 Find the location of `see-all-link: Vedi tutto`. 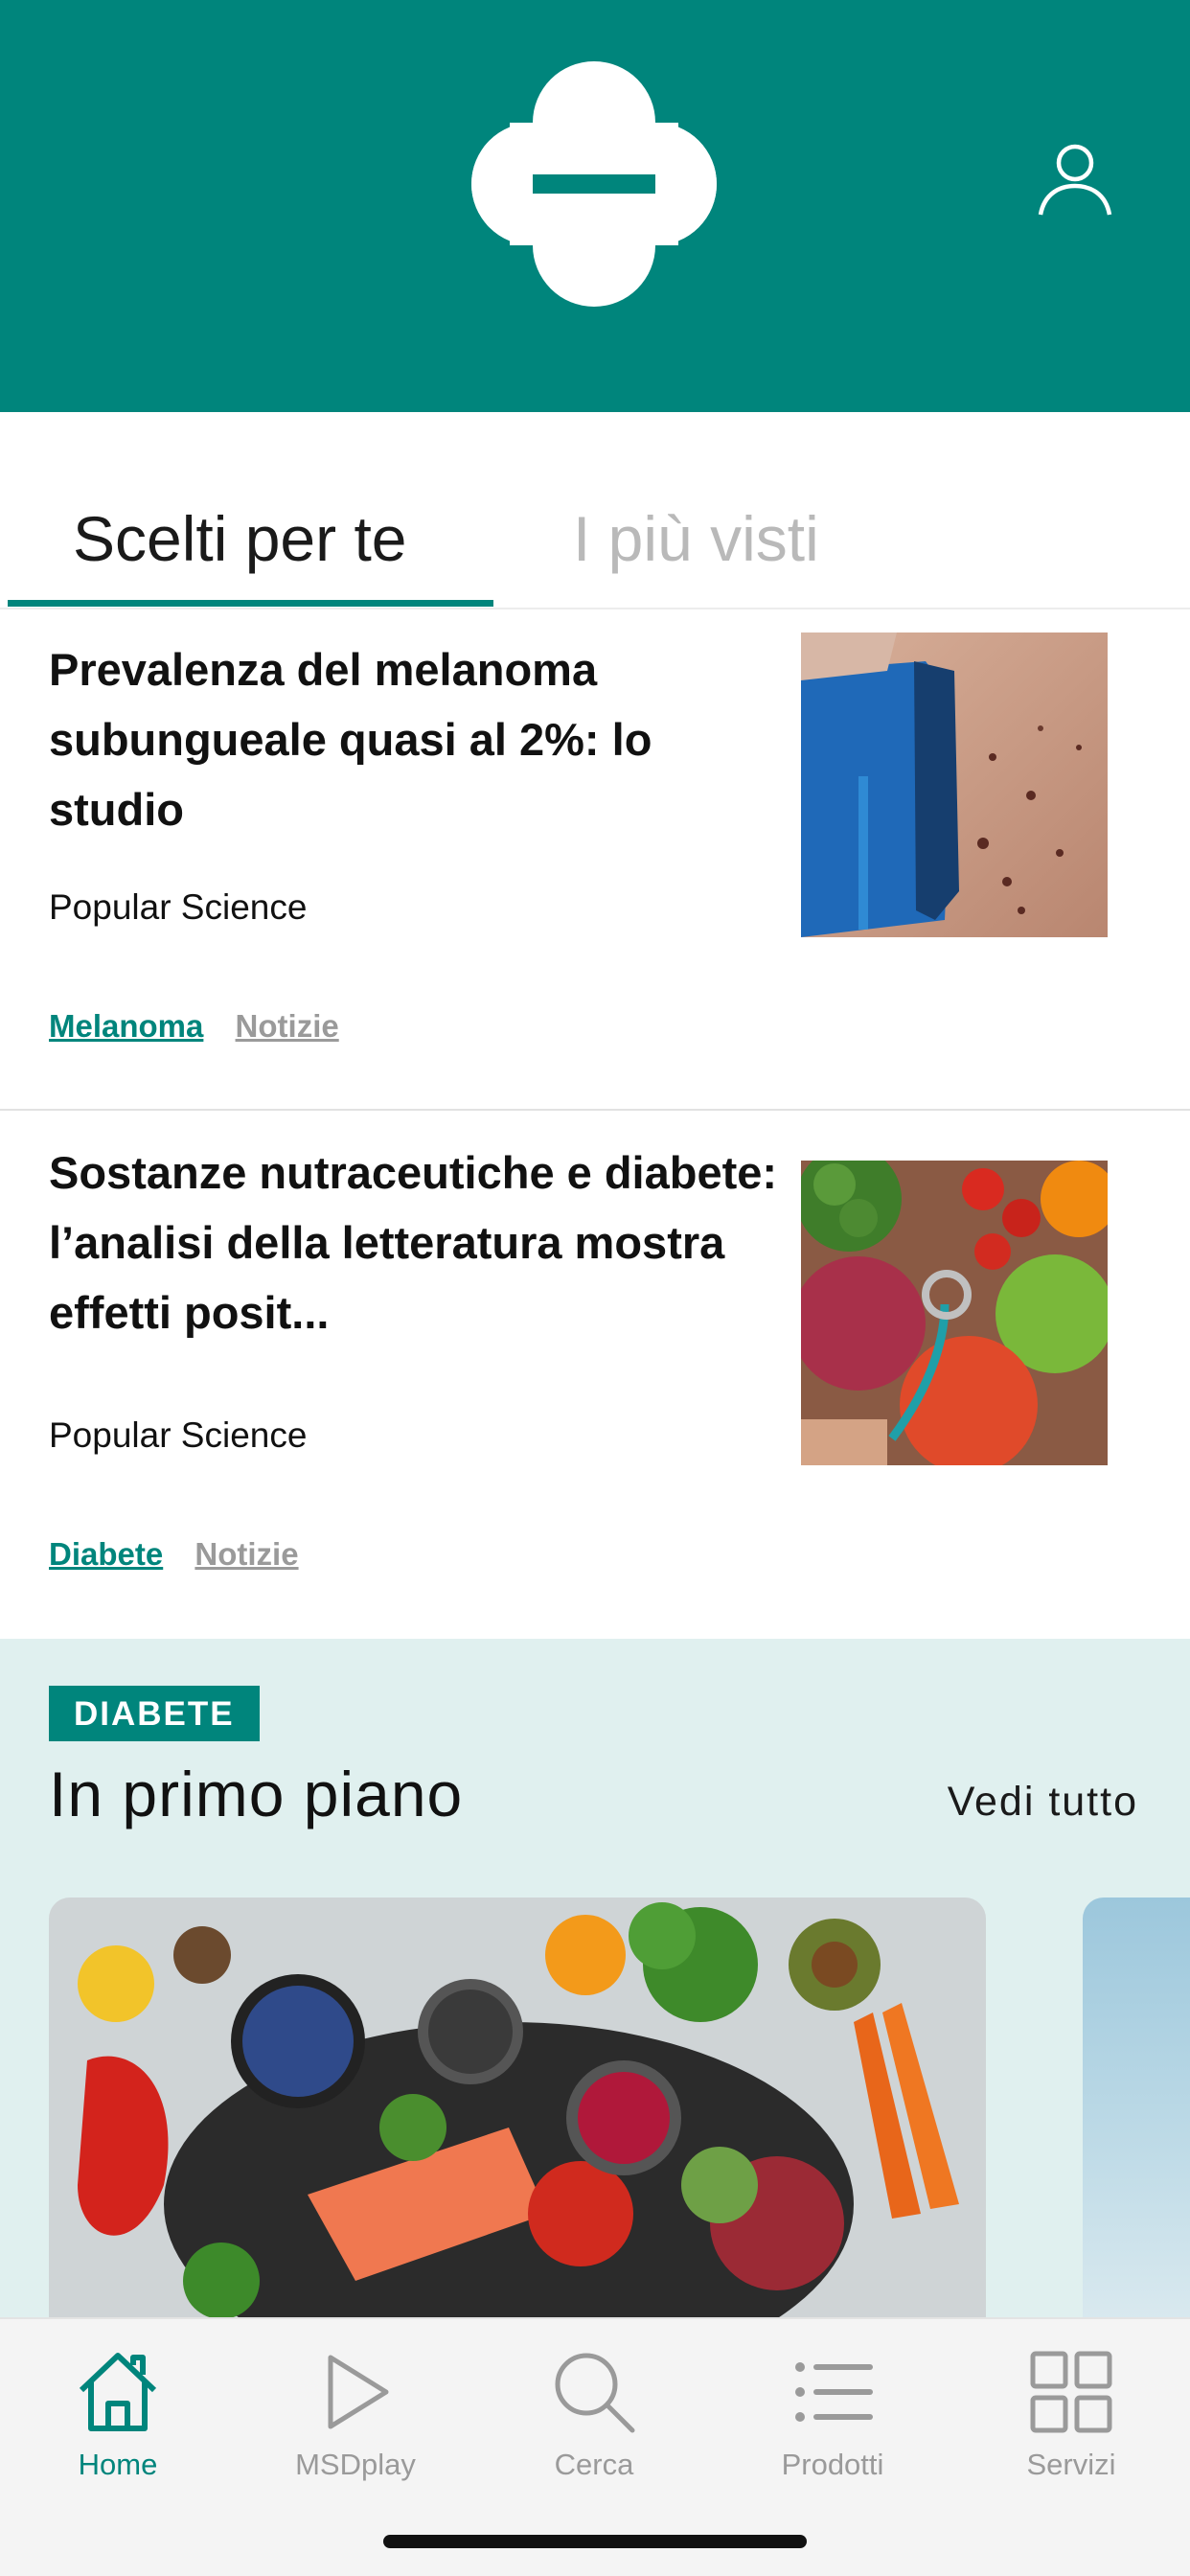

see-all-link: Vedi tutto is located at coordinates (1043, 1802).